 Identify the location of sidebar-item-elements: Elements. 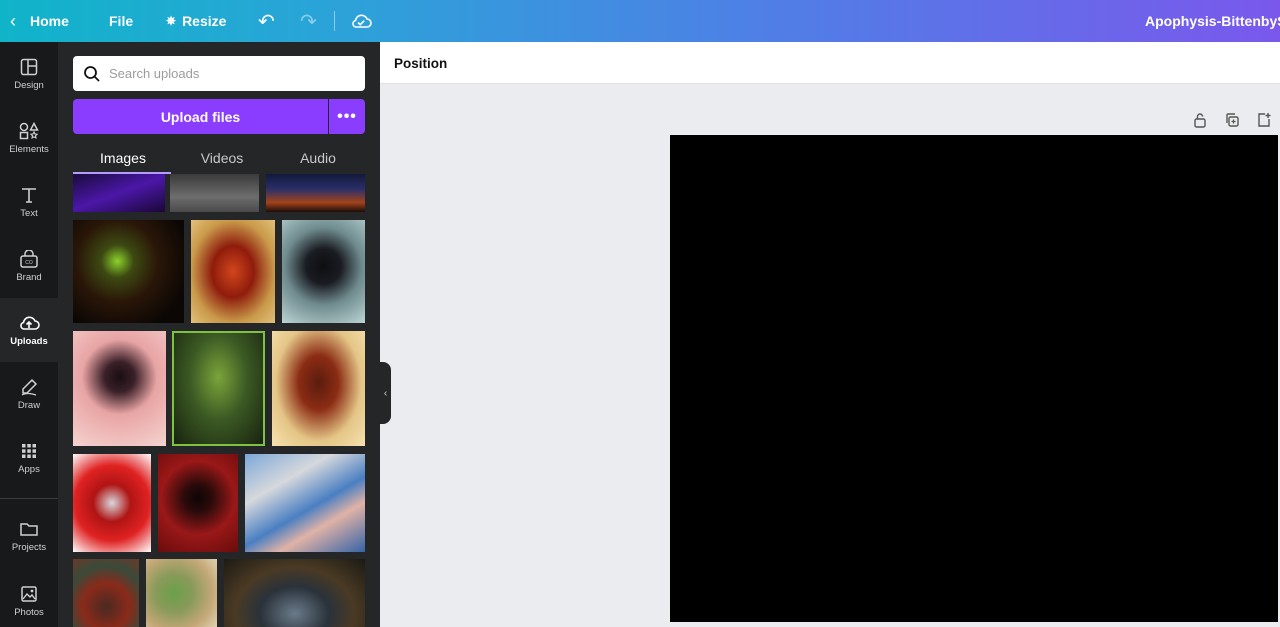
(29, 138).